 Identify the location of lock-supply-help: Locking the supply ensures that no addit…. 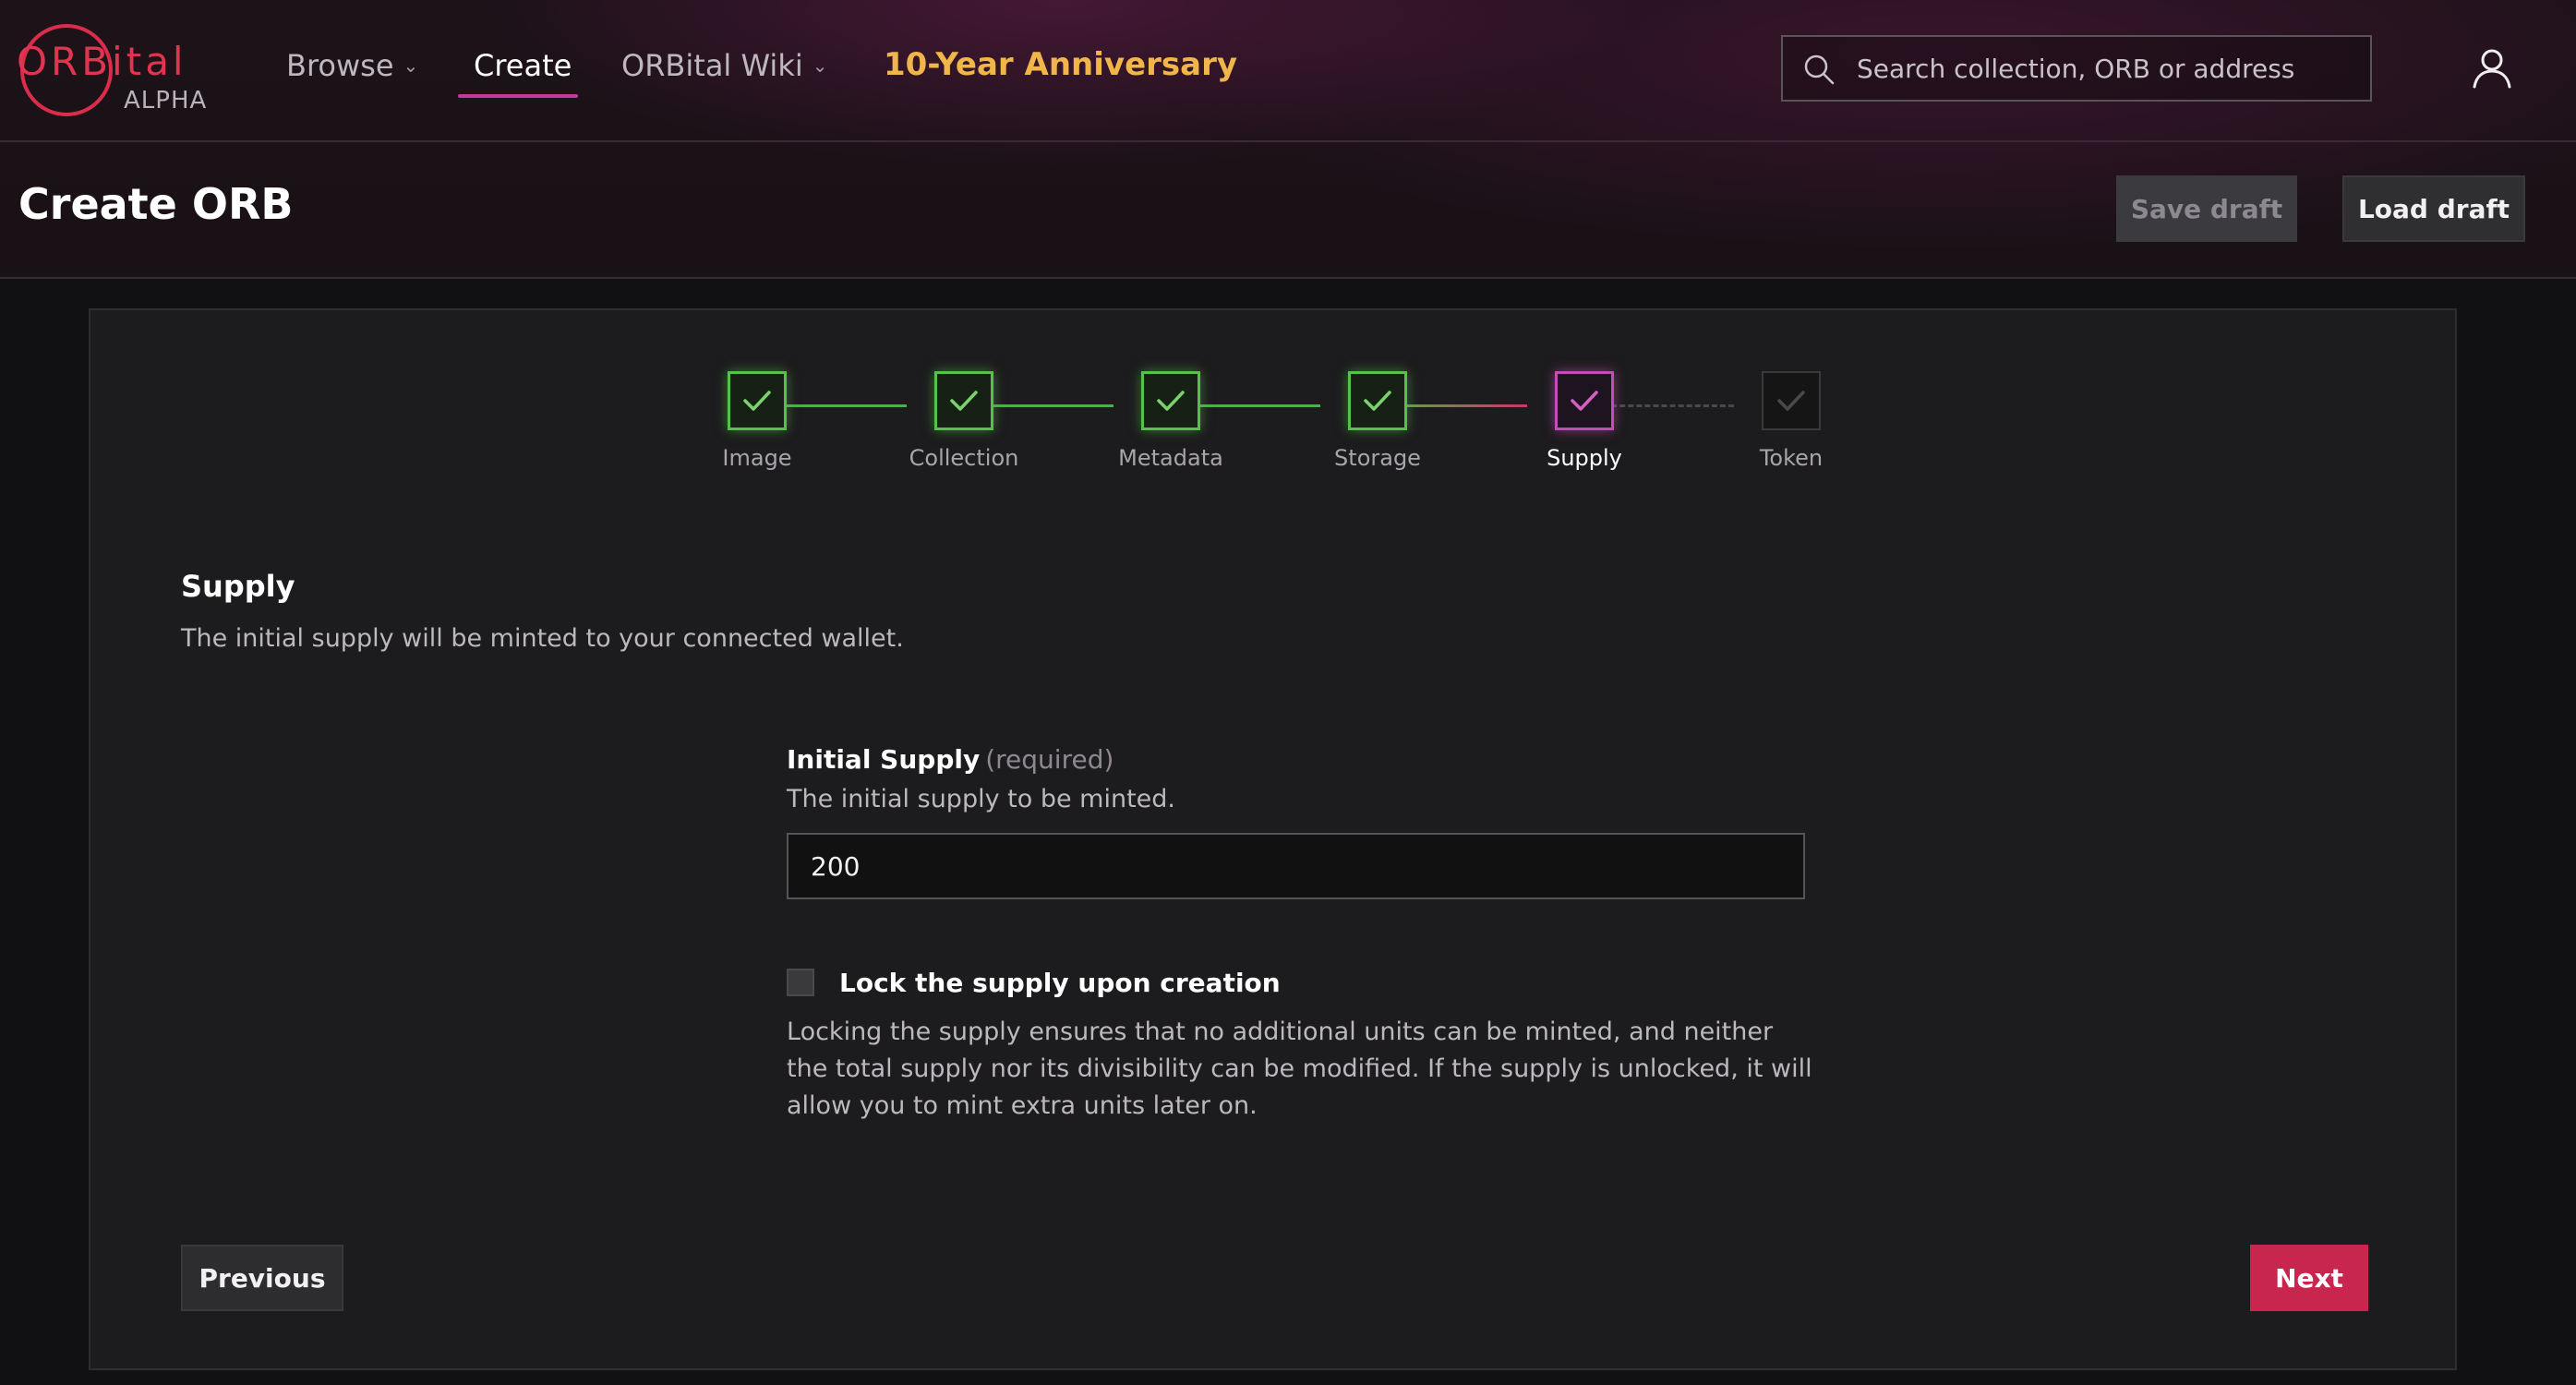
(1299, 1069).